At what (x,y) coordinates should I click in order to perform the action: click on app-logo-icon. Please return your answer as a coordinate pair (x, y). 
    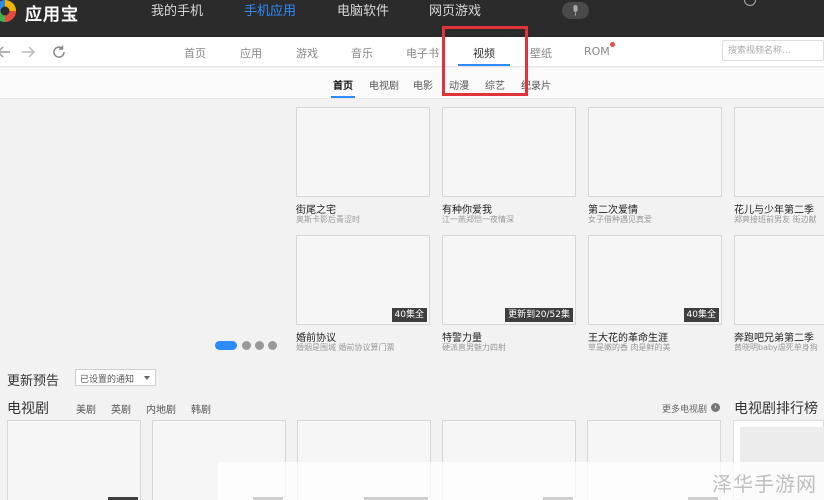
    Looking at the image, I should click on (8, 11).